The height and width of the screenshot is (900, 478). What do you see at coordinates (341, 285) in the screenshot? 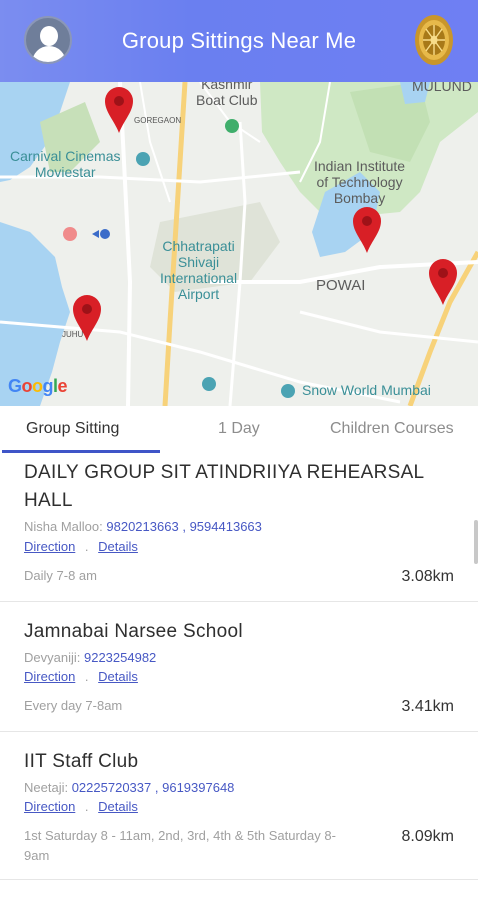
I see `map-label-powai: POWAI` at bounding box center [341, 285].